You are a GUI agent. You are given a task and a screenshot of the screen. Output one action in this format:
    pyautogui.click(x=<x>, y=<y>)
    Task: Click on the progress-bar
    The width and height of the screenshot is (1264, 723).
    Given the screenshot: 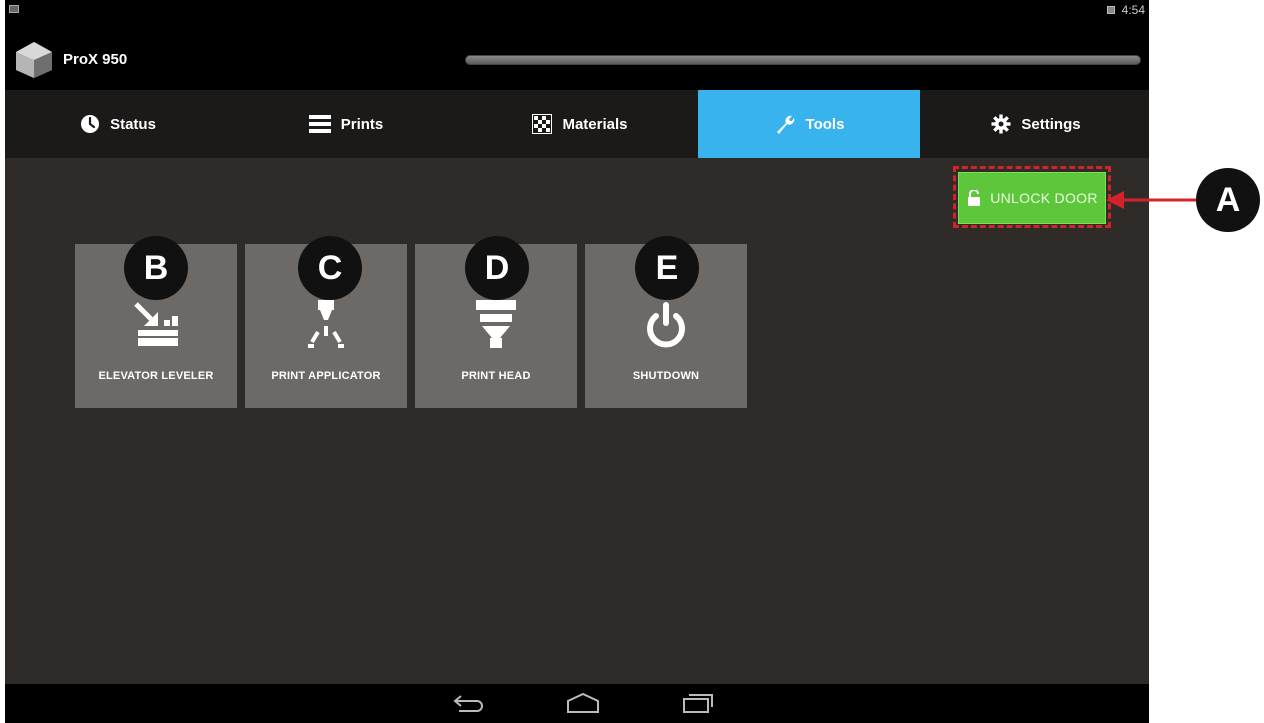 What is the action you would take?
    pyautogui.click(x=803, y=60)
    